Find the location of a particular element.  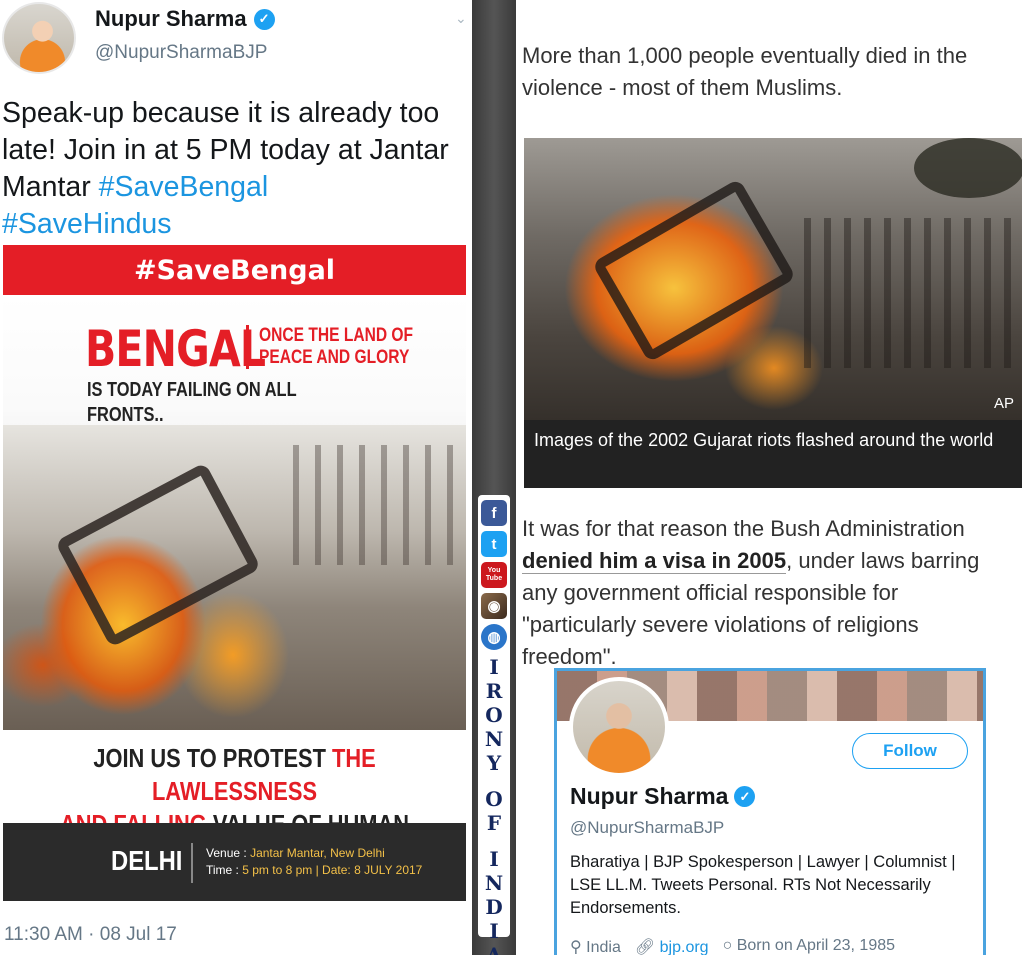

profile-location: ⚲ India is located at coordinates (595, 946).